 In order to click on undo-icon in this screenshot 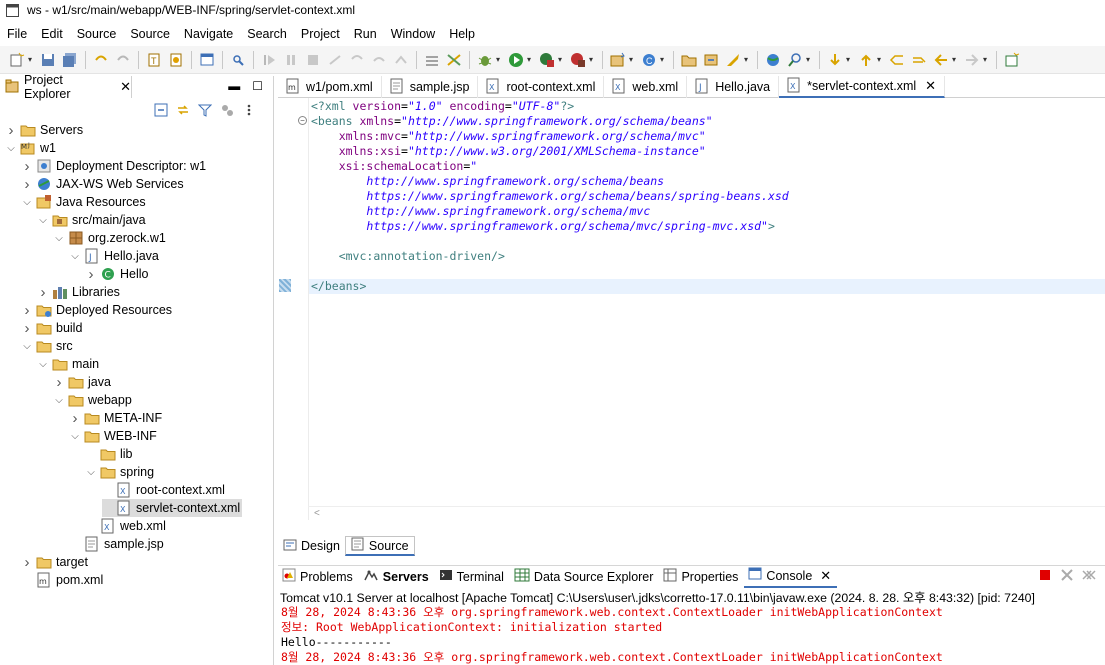, I will do `click(101, 60)`.